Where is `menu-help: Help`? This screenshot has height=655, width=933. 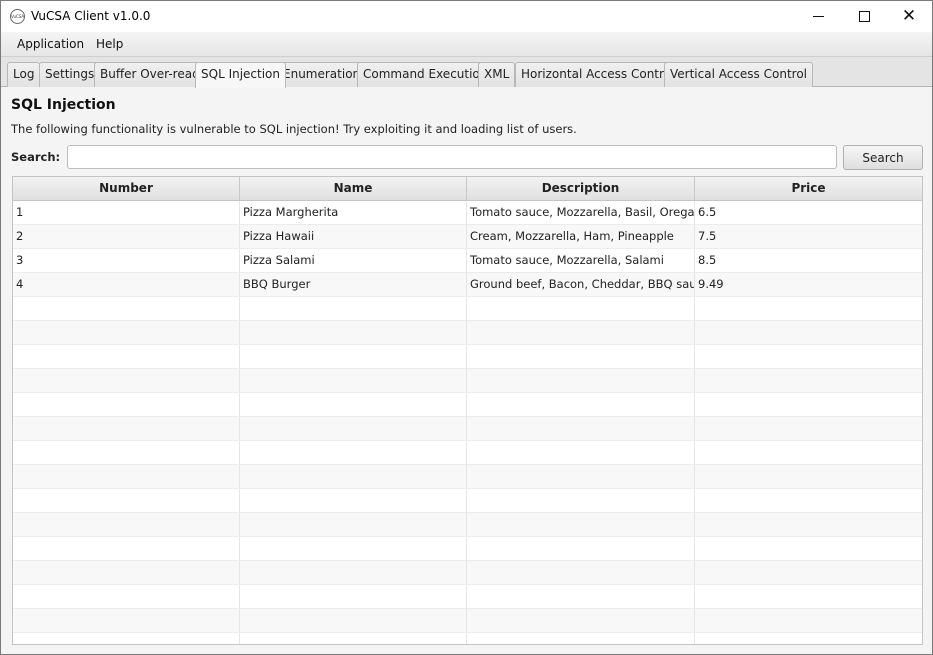 menu-help: Help is located at coordinates (109, 44).